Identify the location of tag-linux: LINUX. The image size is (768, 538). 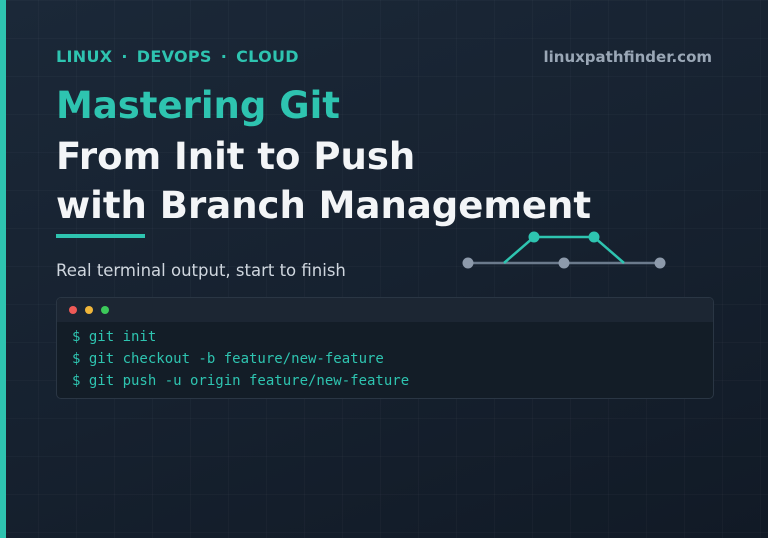
(84, 56).